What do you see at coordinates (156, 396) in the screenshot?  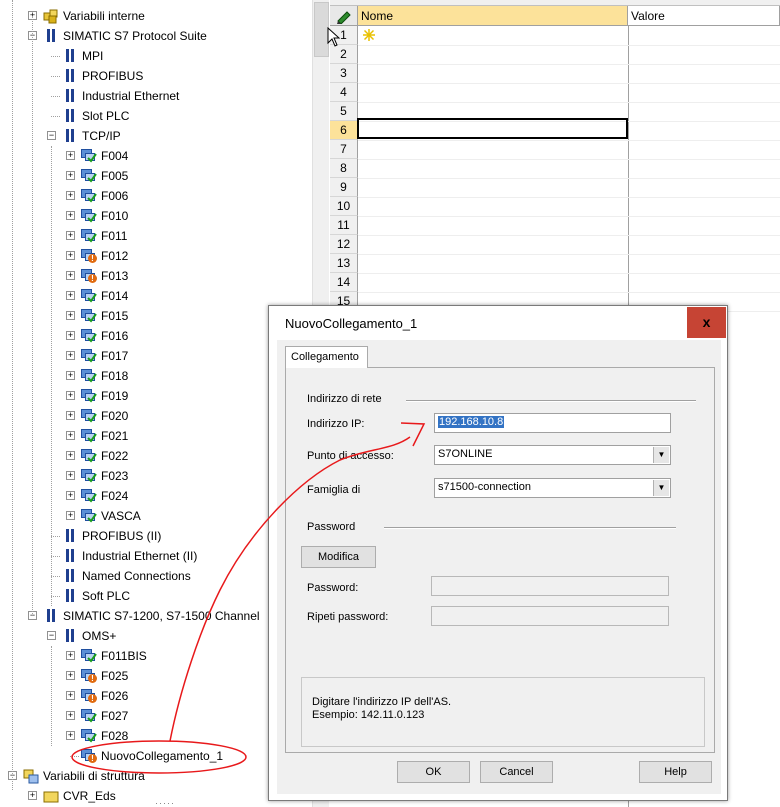 I see `tree-item: + F019` at bounding box center [156, 396].